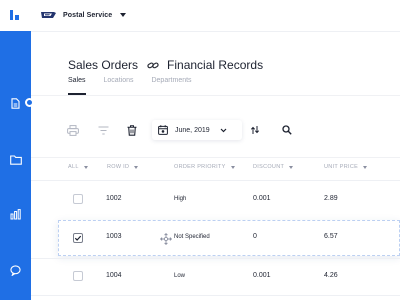 This screenshot has height=300, width=400. Describe the element at coordinates (331, 236) in the screenshot. I see `unit-price-cell: 6.57` at that location.